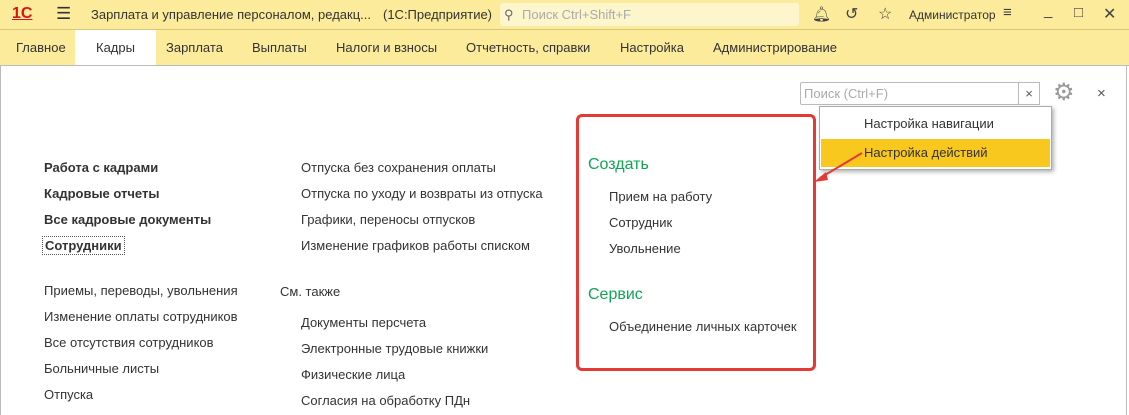 The image size is (1129, 415). What do you see at coordinates (1101, 93) in the screenshot?
I see `close-panel-button: ×` at bounding box center [1101, 93].